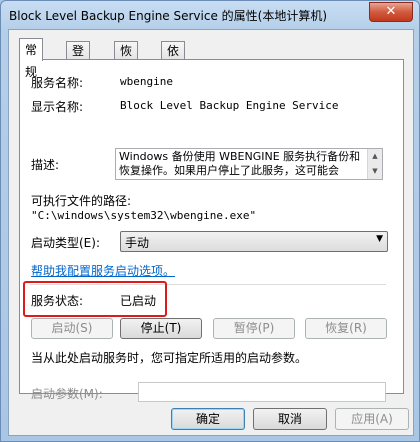 The height and width of the screenshot is (442, 420). Describe the element at coordinates (57, 107) in the screenshot. I see `display-name-label: 显示名称:` at that location.